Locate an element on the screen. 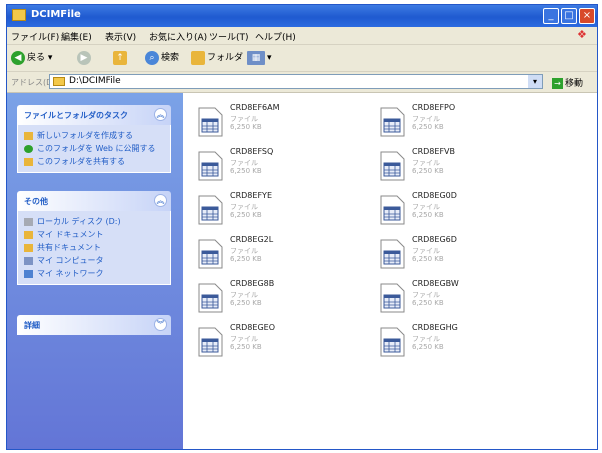 The height and width of the screenshot is (453, 602). place-my-network: マイ ネットワーク is located at coordinates (94, 273).